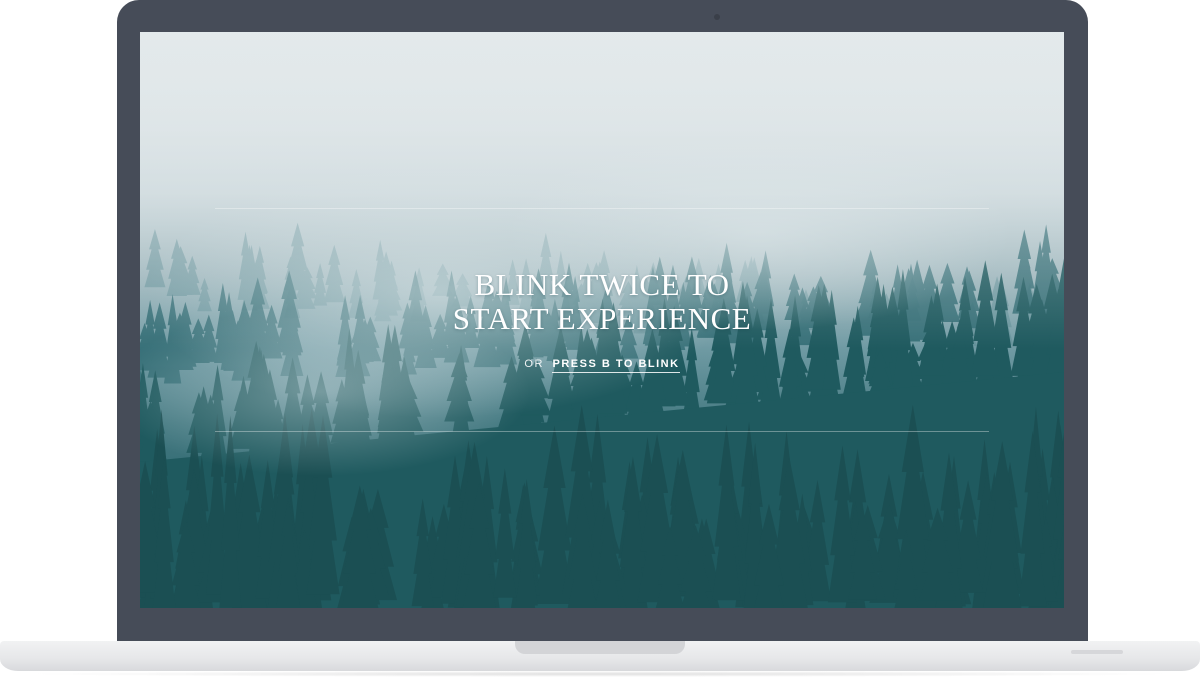  I want to click on divider-top, so click(602, 208).